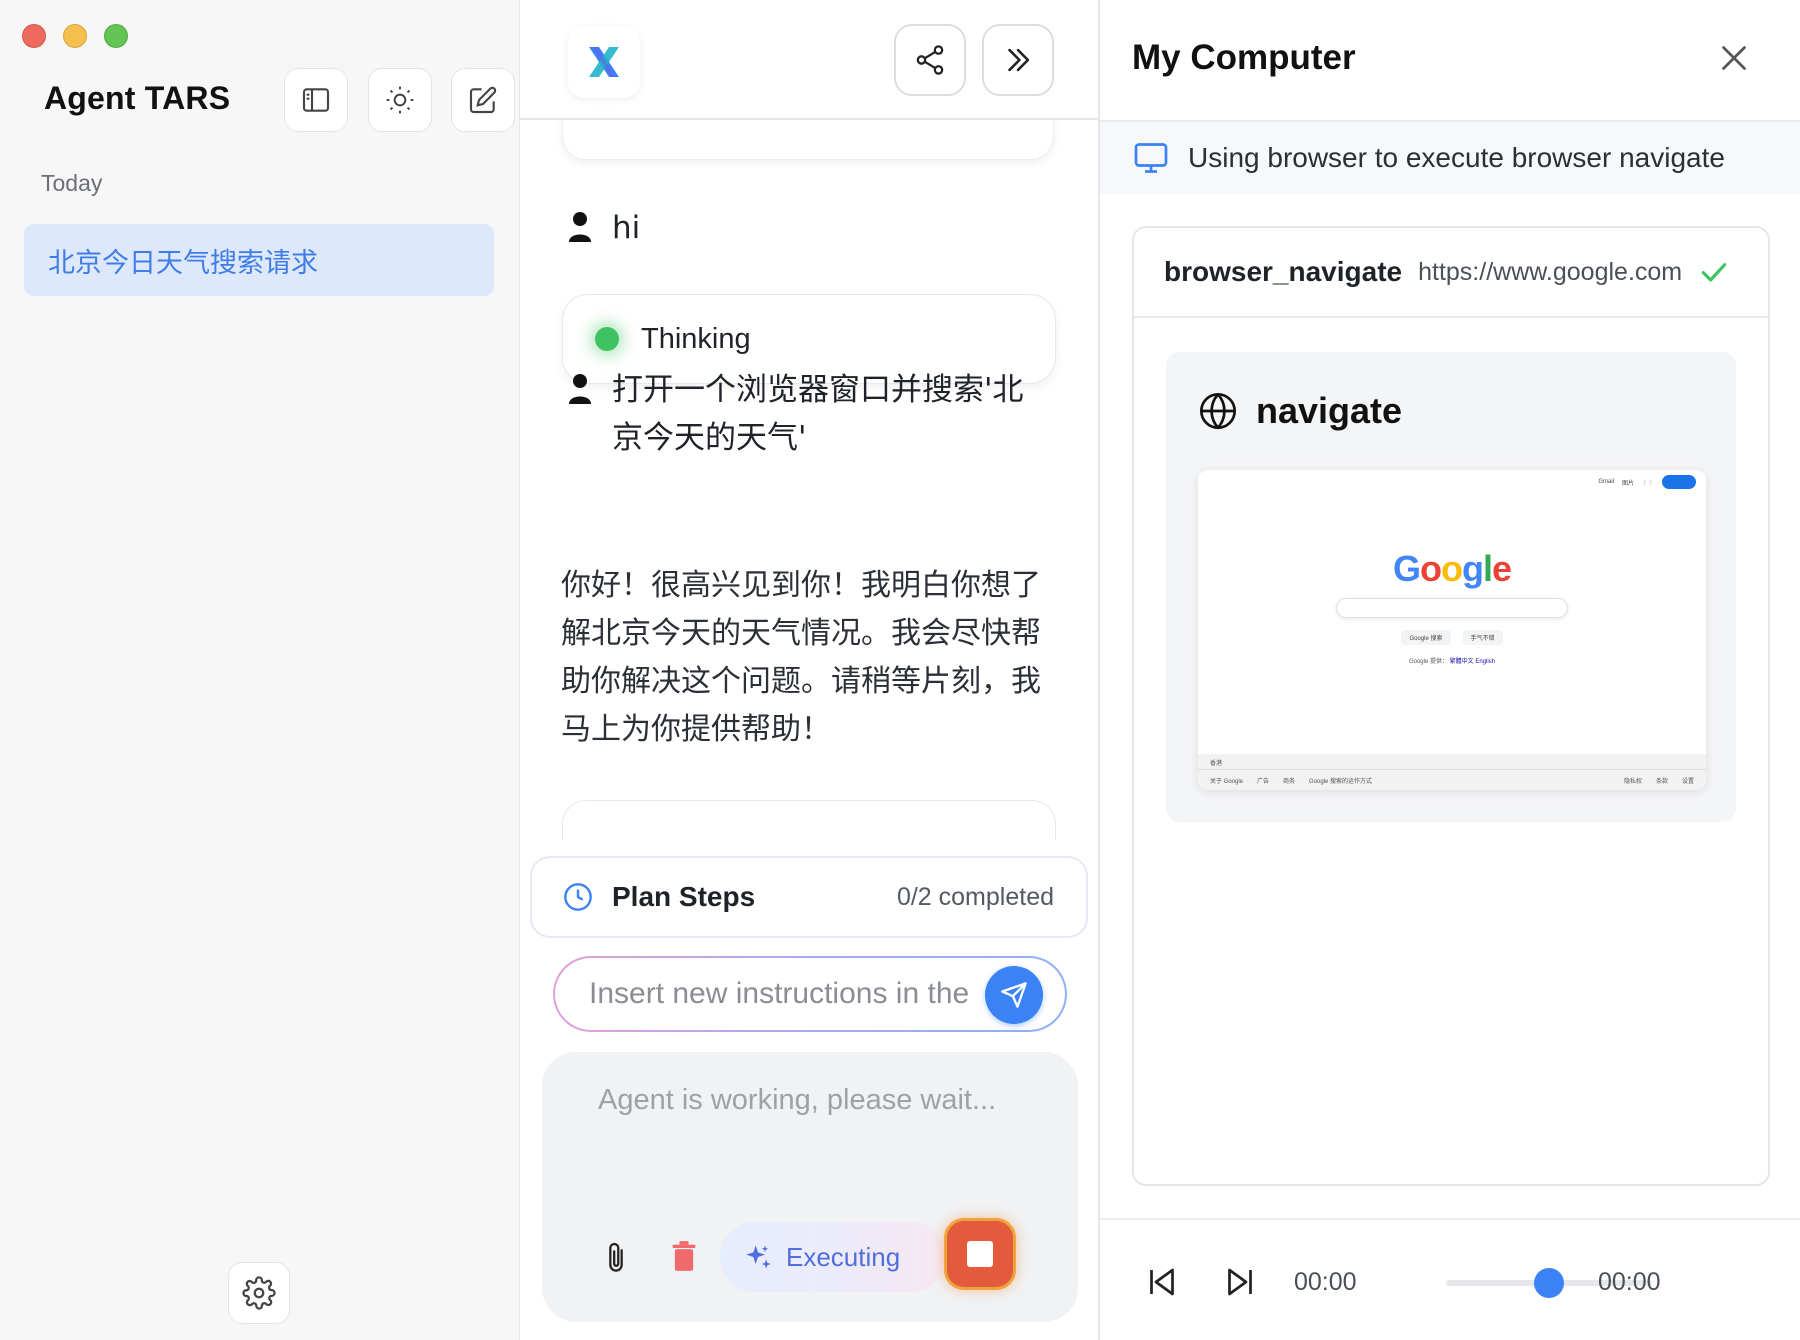 The height and width of the screenshot is (1340, 1800). Describe the element at coordinates (809, 897) in the screenshot. I see `plan-steps-bar: Plan Steps 0/2 completed` at that location.